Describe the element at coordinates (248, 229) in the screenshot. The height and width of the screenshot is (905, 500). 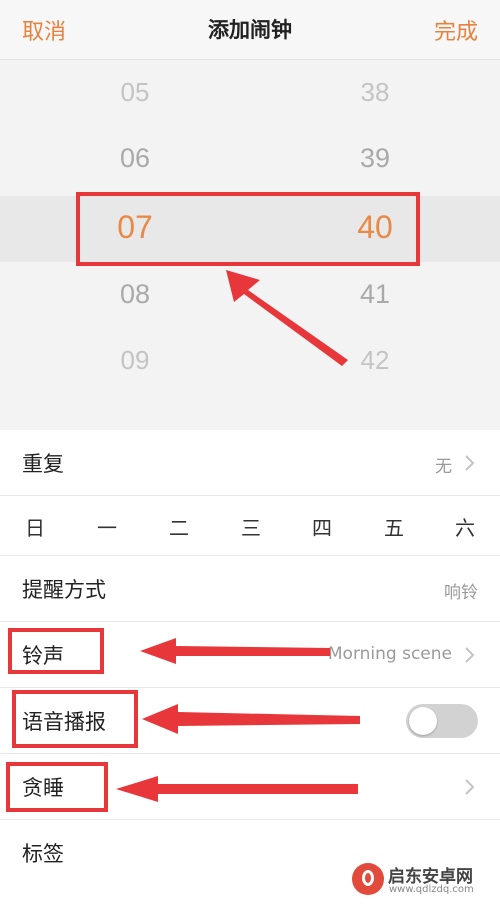
I see `time-highlight-box` at that location.